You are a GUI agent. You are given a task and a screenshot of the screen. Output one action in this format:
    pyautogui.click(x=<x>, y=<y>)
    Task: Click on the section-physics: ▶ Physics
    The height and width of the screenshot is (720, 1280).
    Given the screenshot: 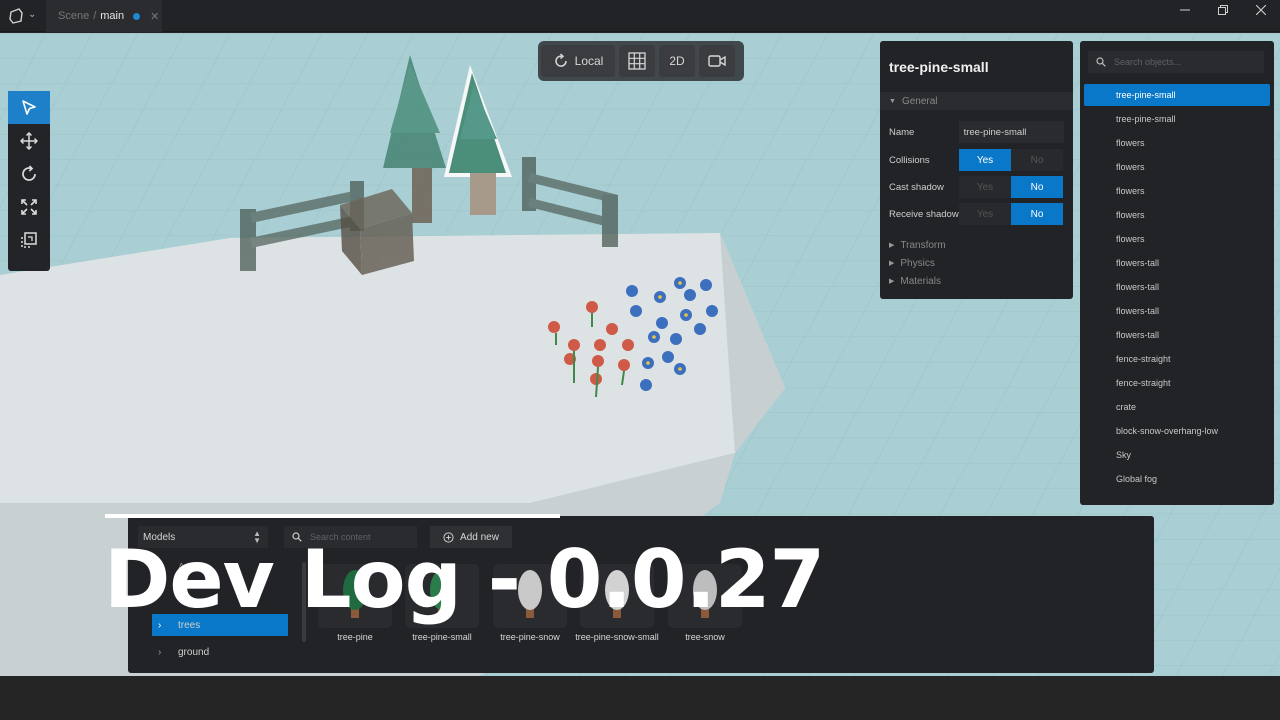 What is the action you would take?
    pyautogui.click(x=976, y=263)
    